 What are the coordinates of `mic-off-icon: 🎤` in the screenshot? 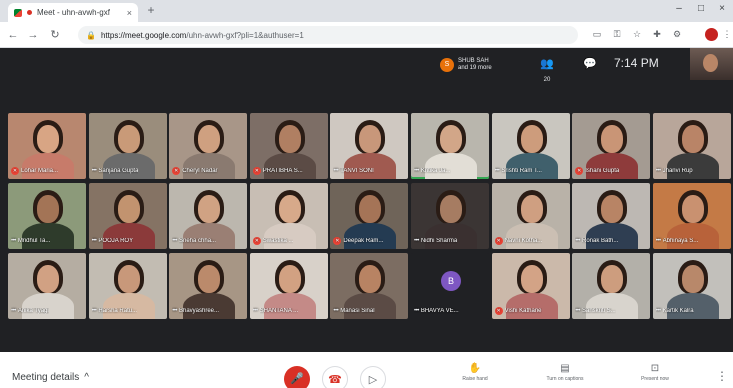 It's located at (297, 377).